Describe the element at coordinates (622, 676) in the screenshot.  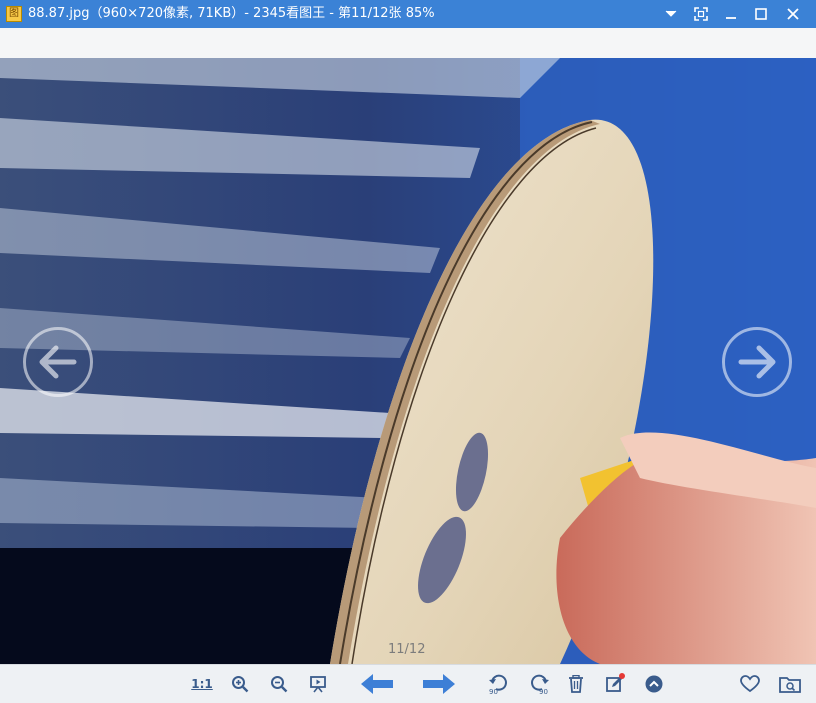
I see `notification-dot` at that location.